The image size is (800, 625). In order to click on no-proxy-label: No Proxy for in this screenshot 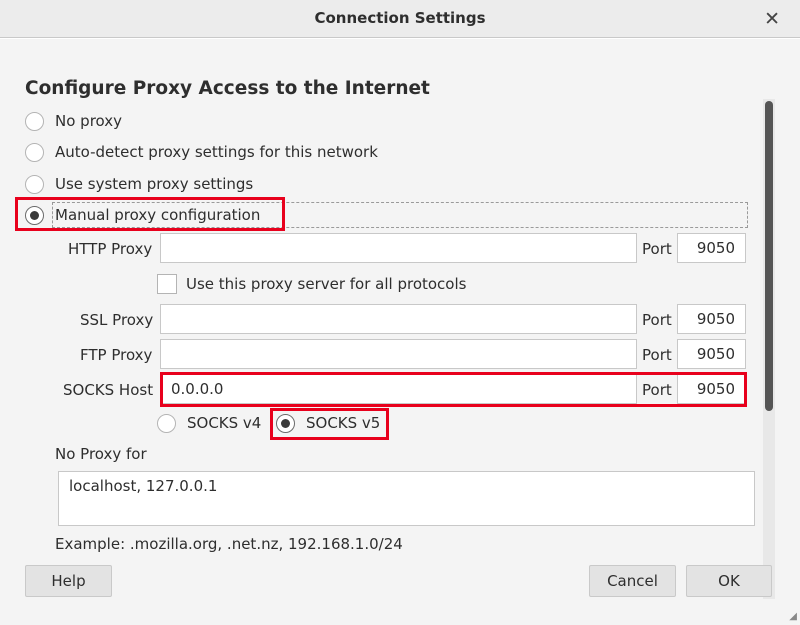, I will do `click(101, 454)`.